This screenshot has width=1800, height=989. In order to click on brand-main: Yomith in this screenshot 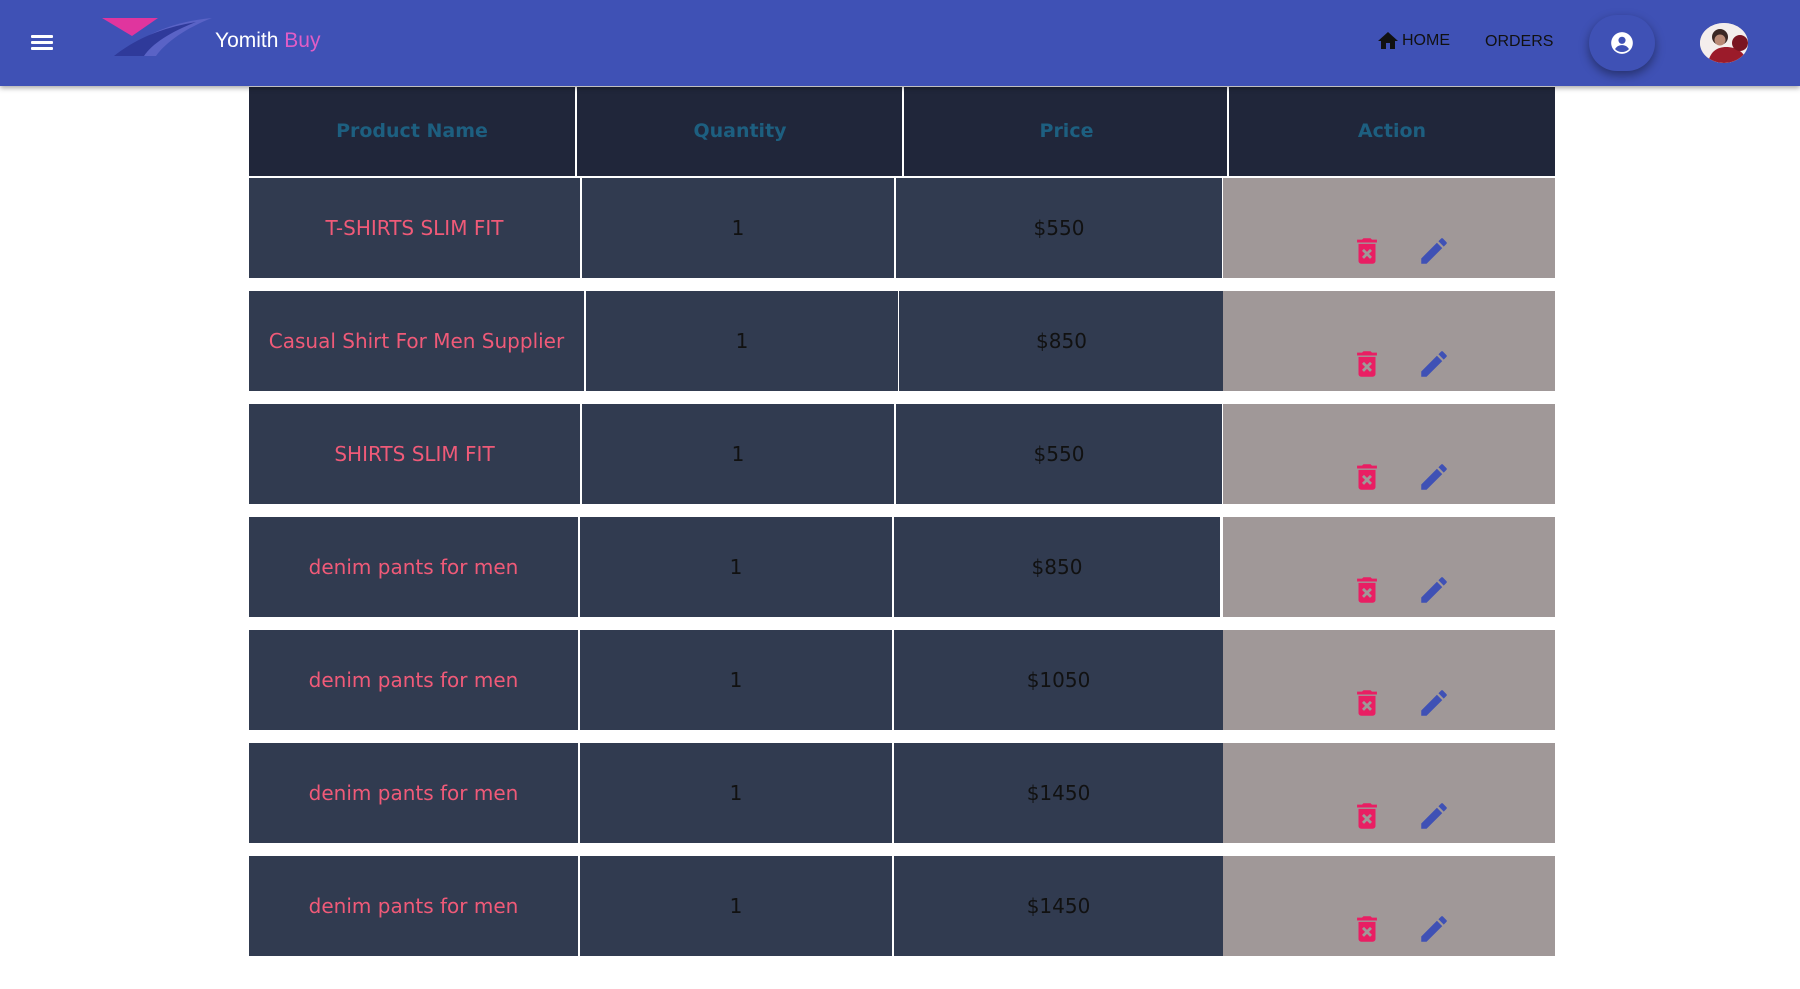, I will do `click(247, 40)`.